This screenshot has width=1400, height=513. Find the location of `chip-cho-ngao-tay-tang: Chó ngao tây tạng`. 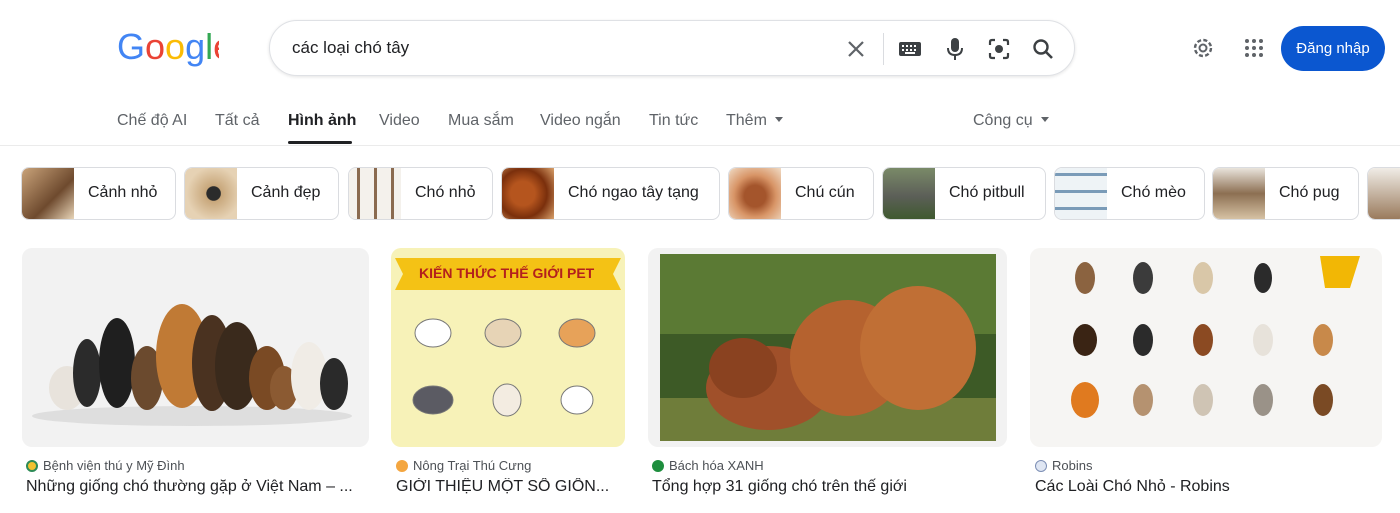

chip-cho-ngao-tay-tang: Chó ngao tây tạng is located at coordinates (610, 193).